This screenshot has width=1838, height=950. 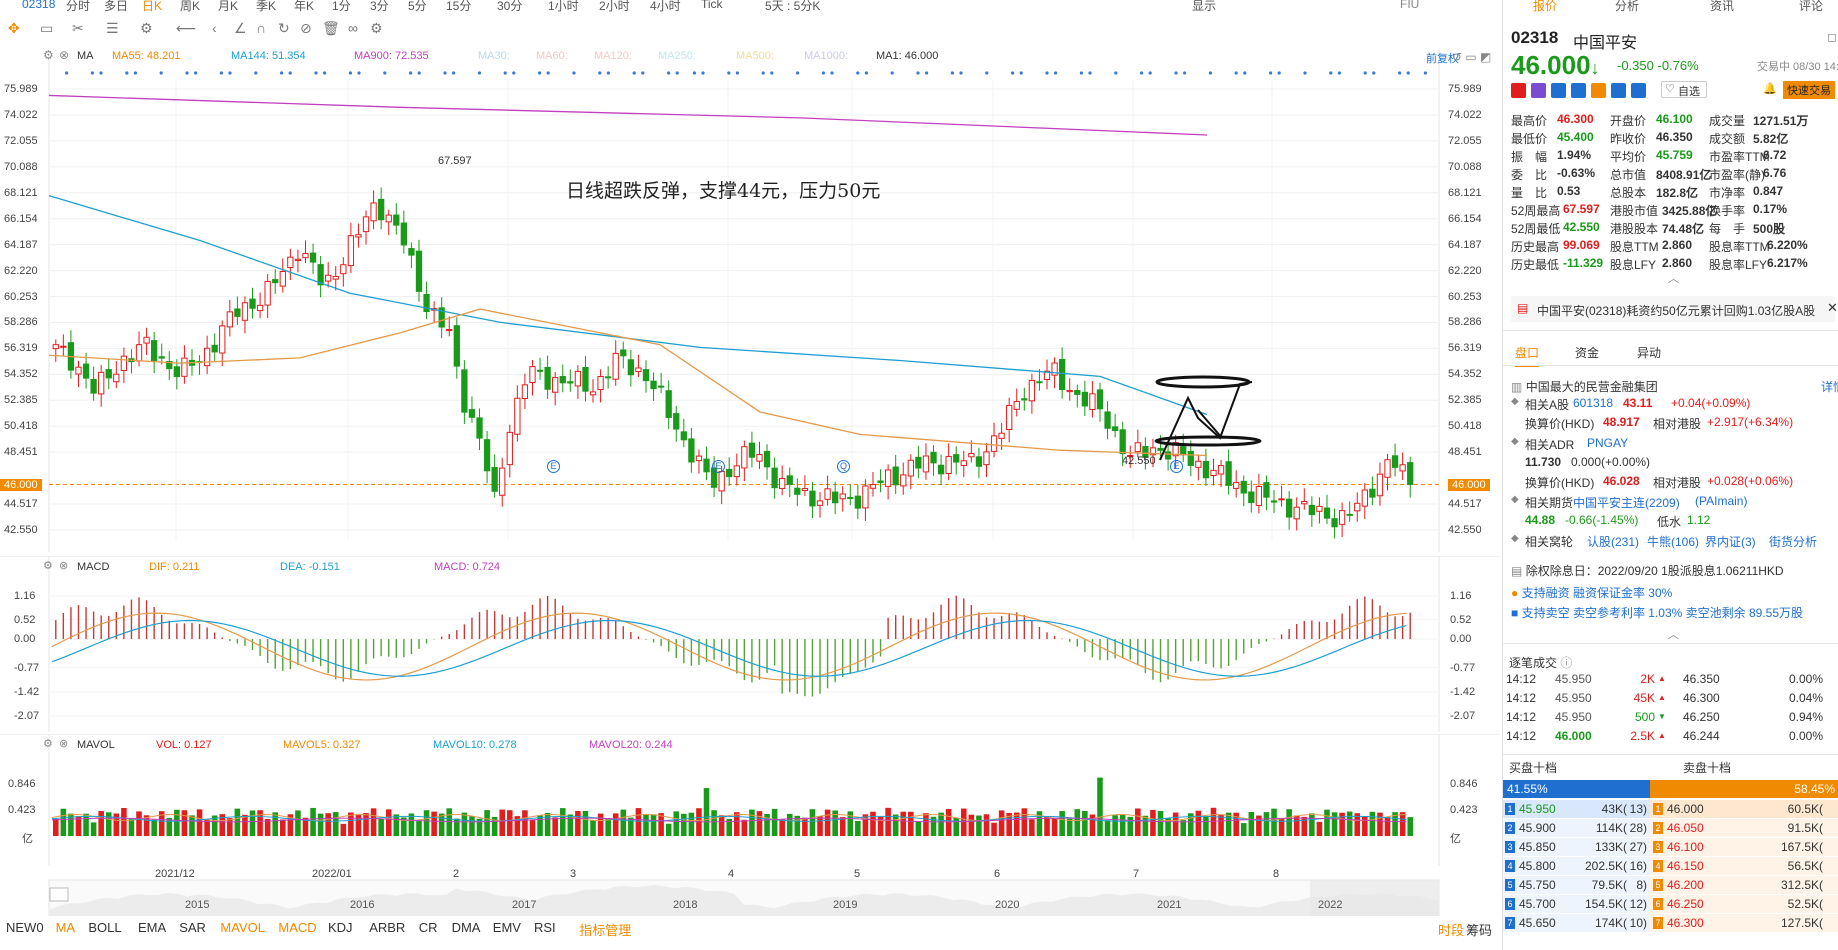 I want to click on indicator-2: BOLL, so click(x=104, y=927).